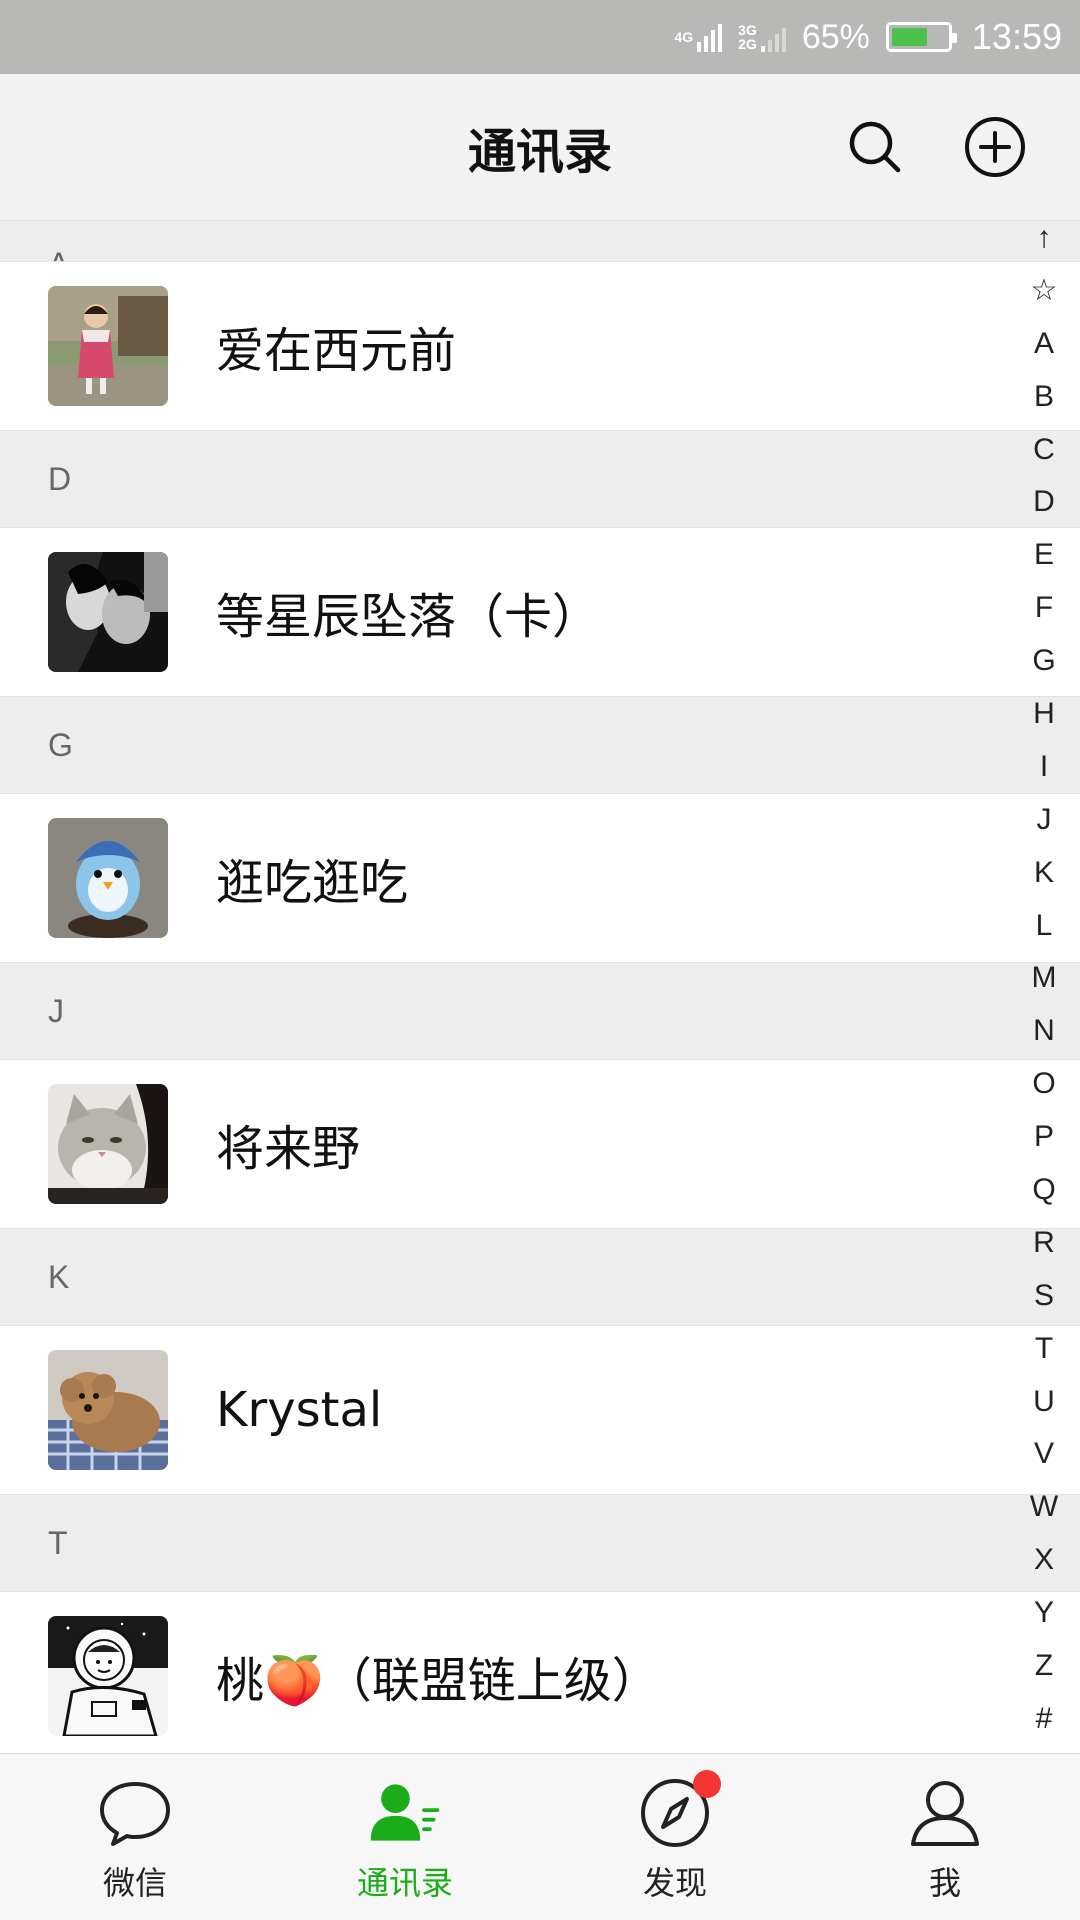 This screenshot has height=1920, width=1080. I want to click on contact-name: 爱在西元前, so click(336, 351).